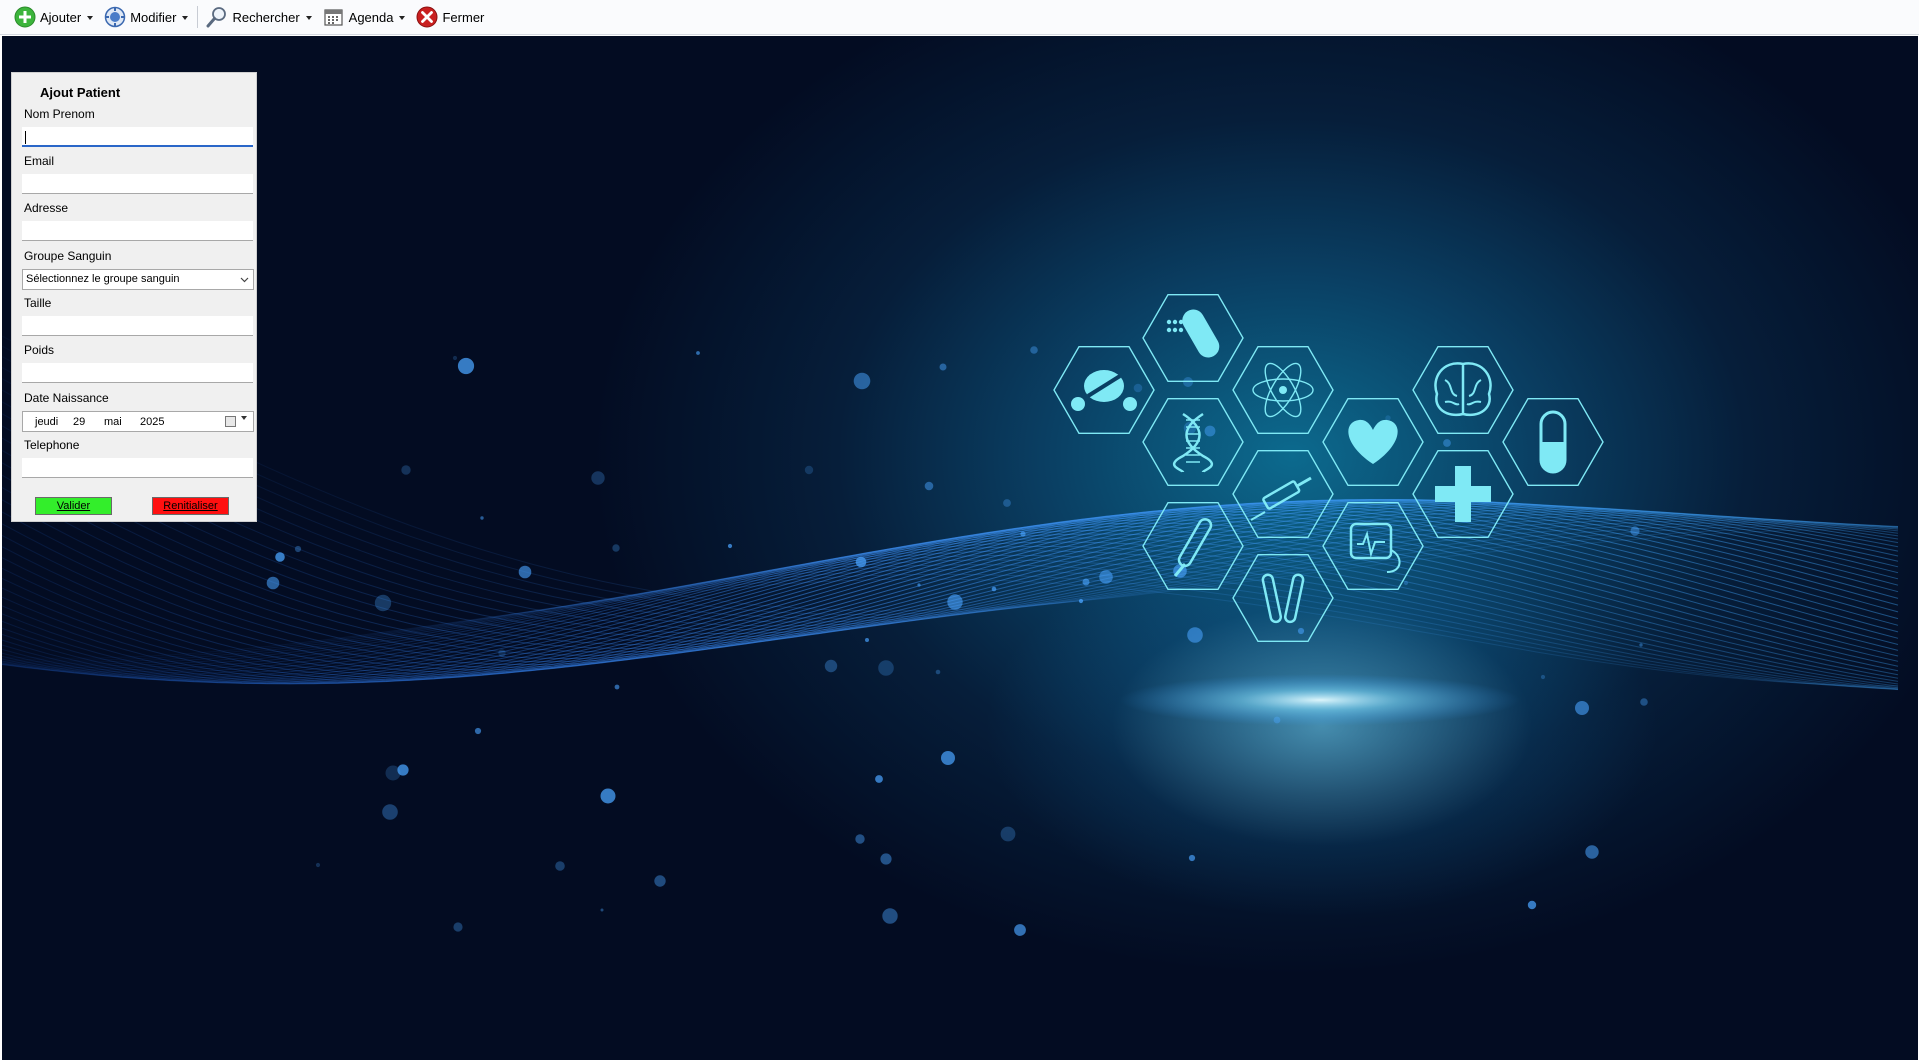 This screenshot has height=1062, width=1919. I want to click on ajouter-label: Ajouter, so click(61, 17).